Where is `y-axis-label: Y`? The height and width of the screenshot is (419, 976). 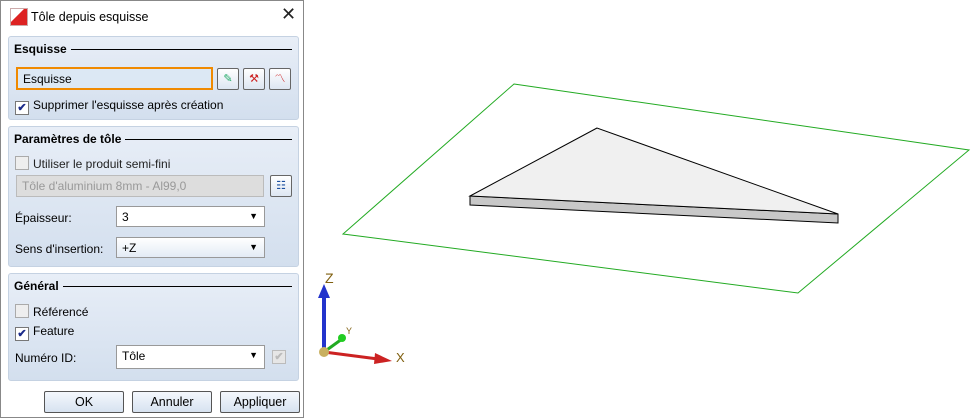 y-axis-label: Y is located at coordinates (349, 331).